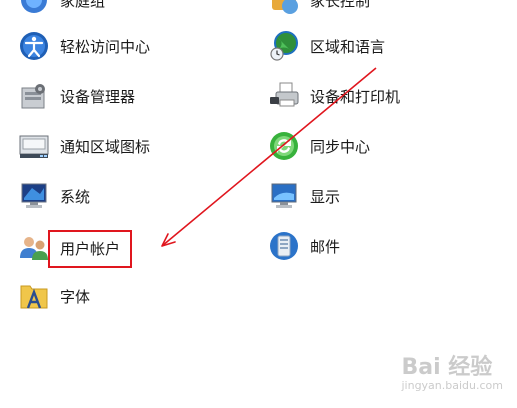  I want to click on fonts-folder-icon, so click(34, 296).